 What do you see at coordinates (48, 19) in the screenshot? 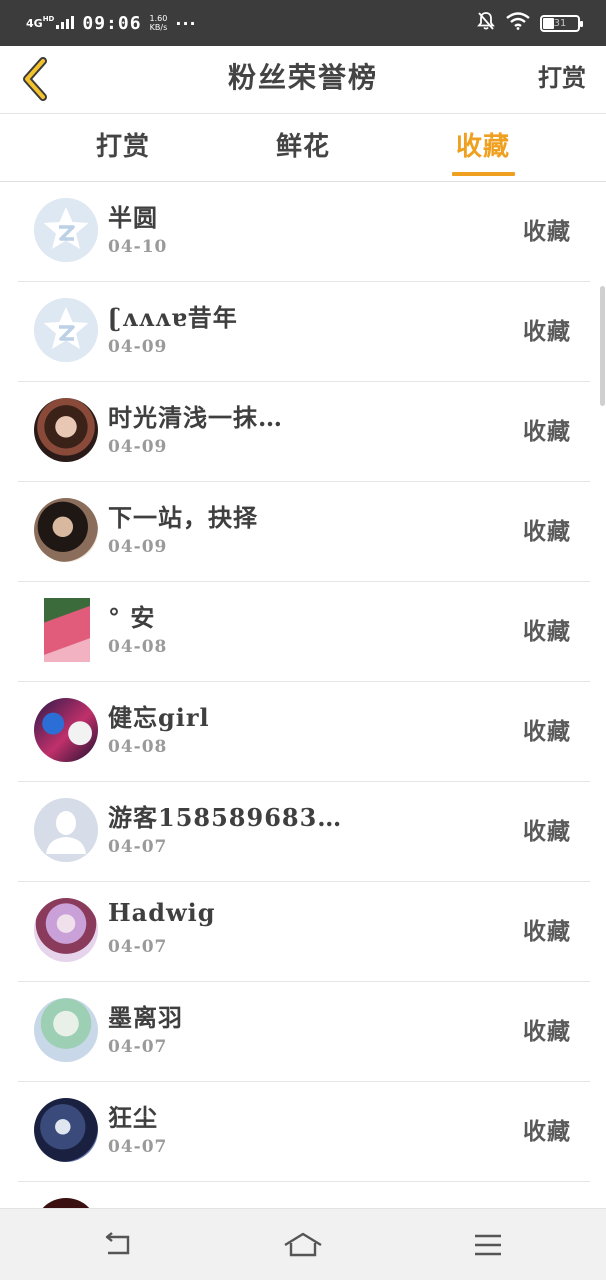
I see `network-subtype: HD` at bounding box center [48, 19].